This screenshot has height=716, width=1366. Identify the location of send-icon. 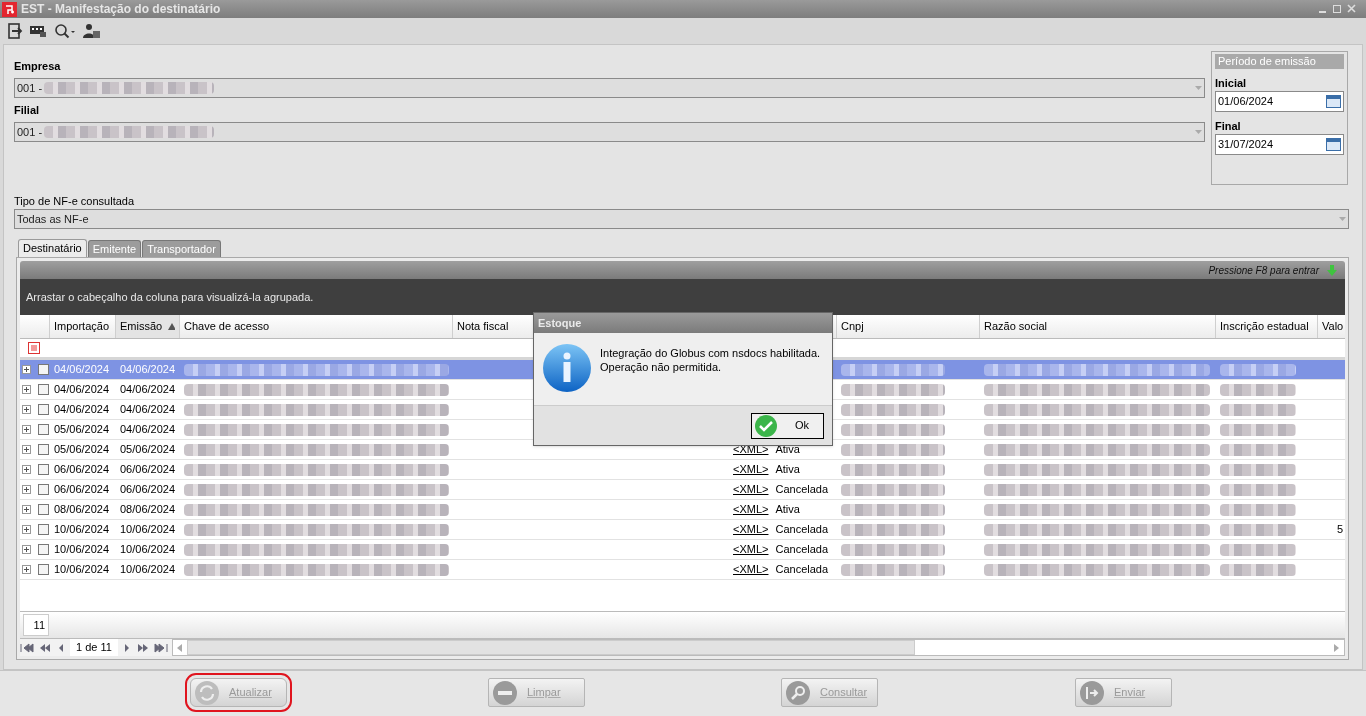
(1092, 692).